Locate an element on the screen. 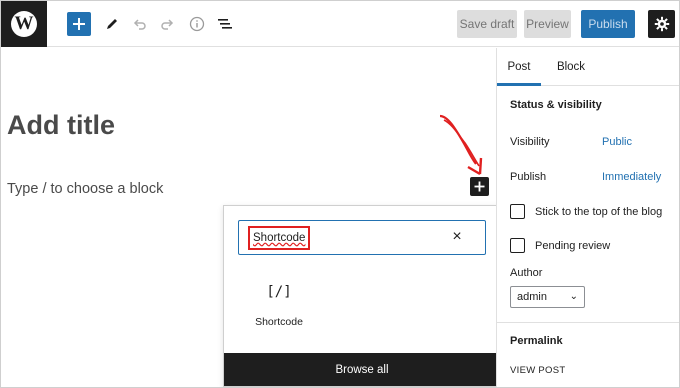  pending-review-label: Pending review is located at coordinates (572, 246).